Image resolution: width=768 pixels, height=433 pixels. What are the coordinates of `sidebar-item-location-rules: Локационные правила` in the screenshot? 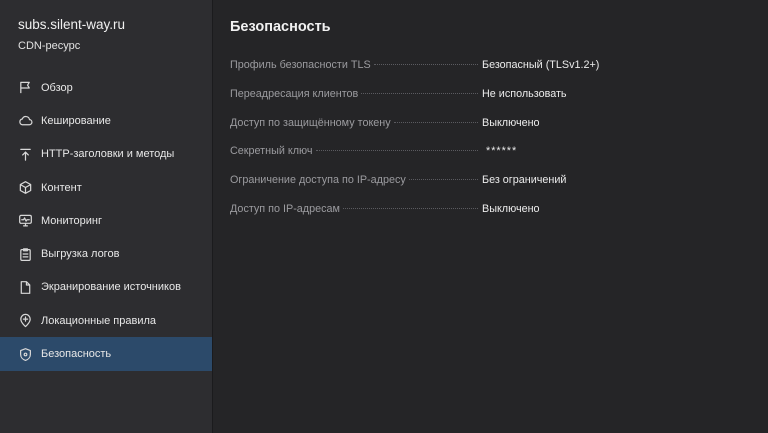 It's located at (106, 320).